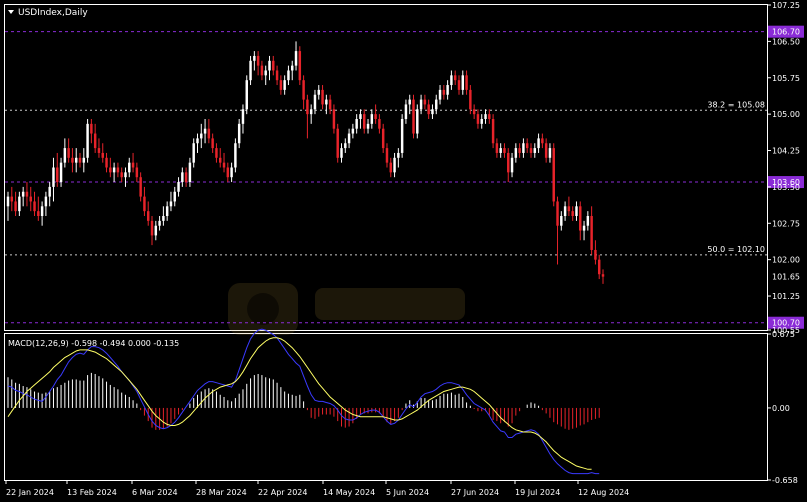 The image size is (807, 502). What do you see at coordinates (92, 492) in the screenshot?
I see `time-tick-label: 13 Feb 2024` at bounding box center [92, 492].